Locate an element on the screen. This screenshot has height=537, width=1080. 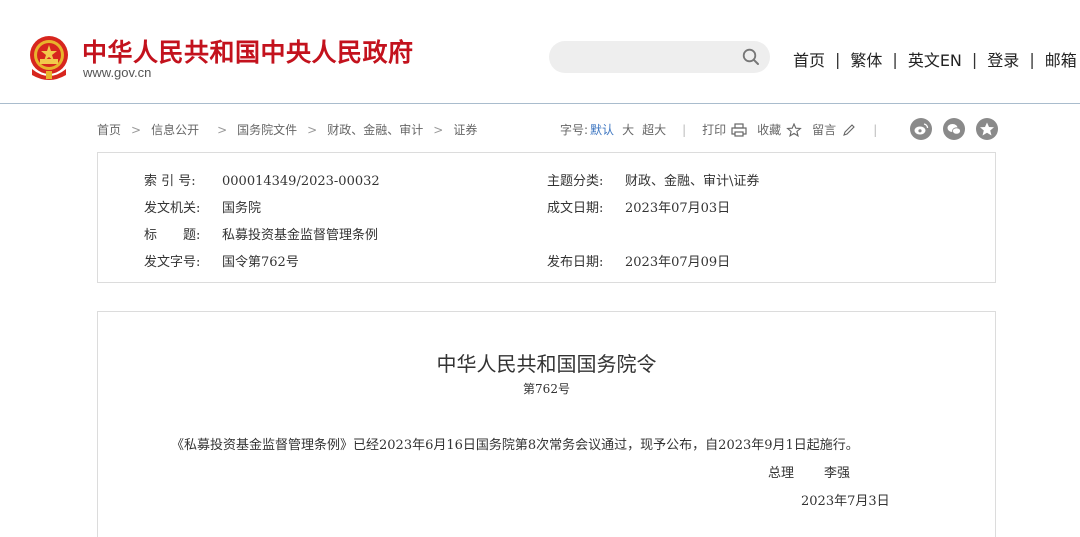
info-title-label: 标 题: is located at coordinates (172, 235).